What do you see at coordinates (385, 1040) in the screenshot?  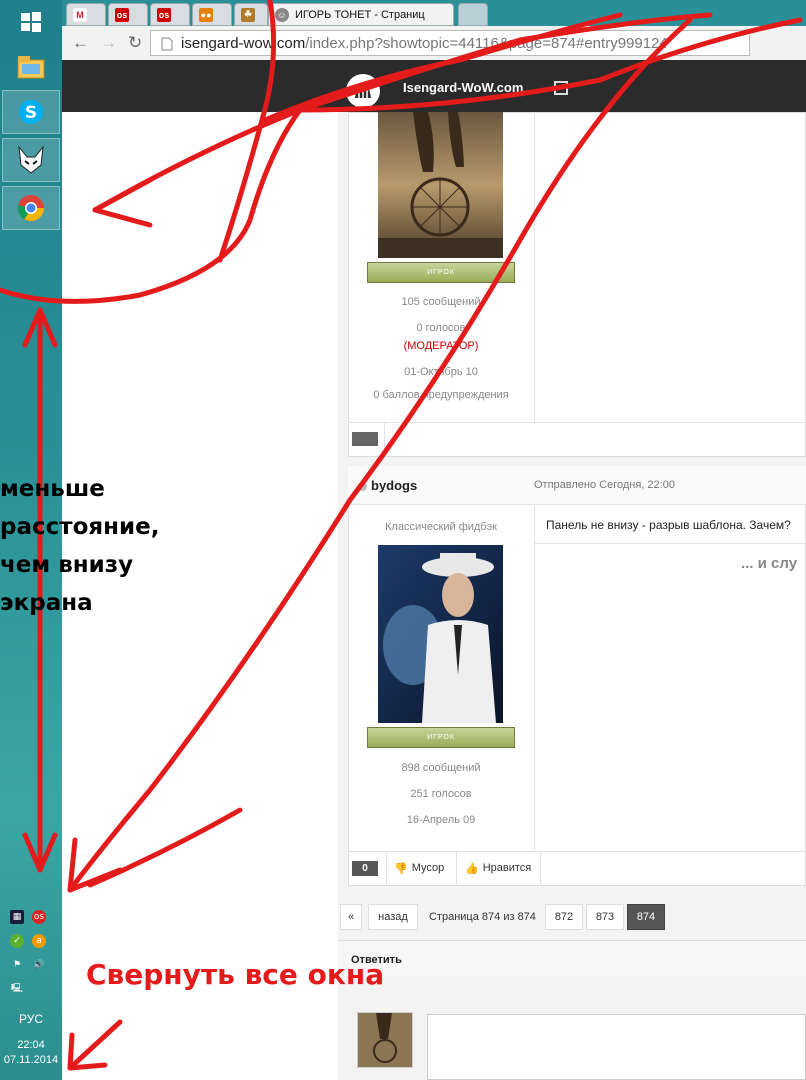 I see `reply-avatar` at bounding box center [385, 1040].